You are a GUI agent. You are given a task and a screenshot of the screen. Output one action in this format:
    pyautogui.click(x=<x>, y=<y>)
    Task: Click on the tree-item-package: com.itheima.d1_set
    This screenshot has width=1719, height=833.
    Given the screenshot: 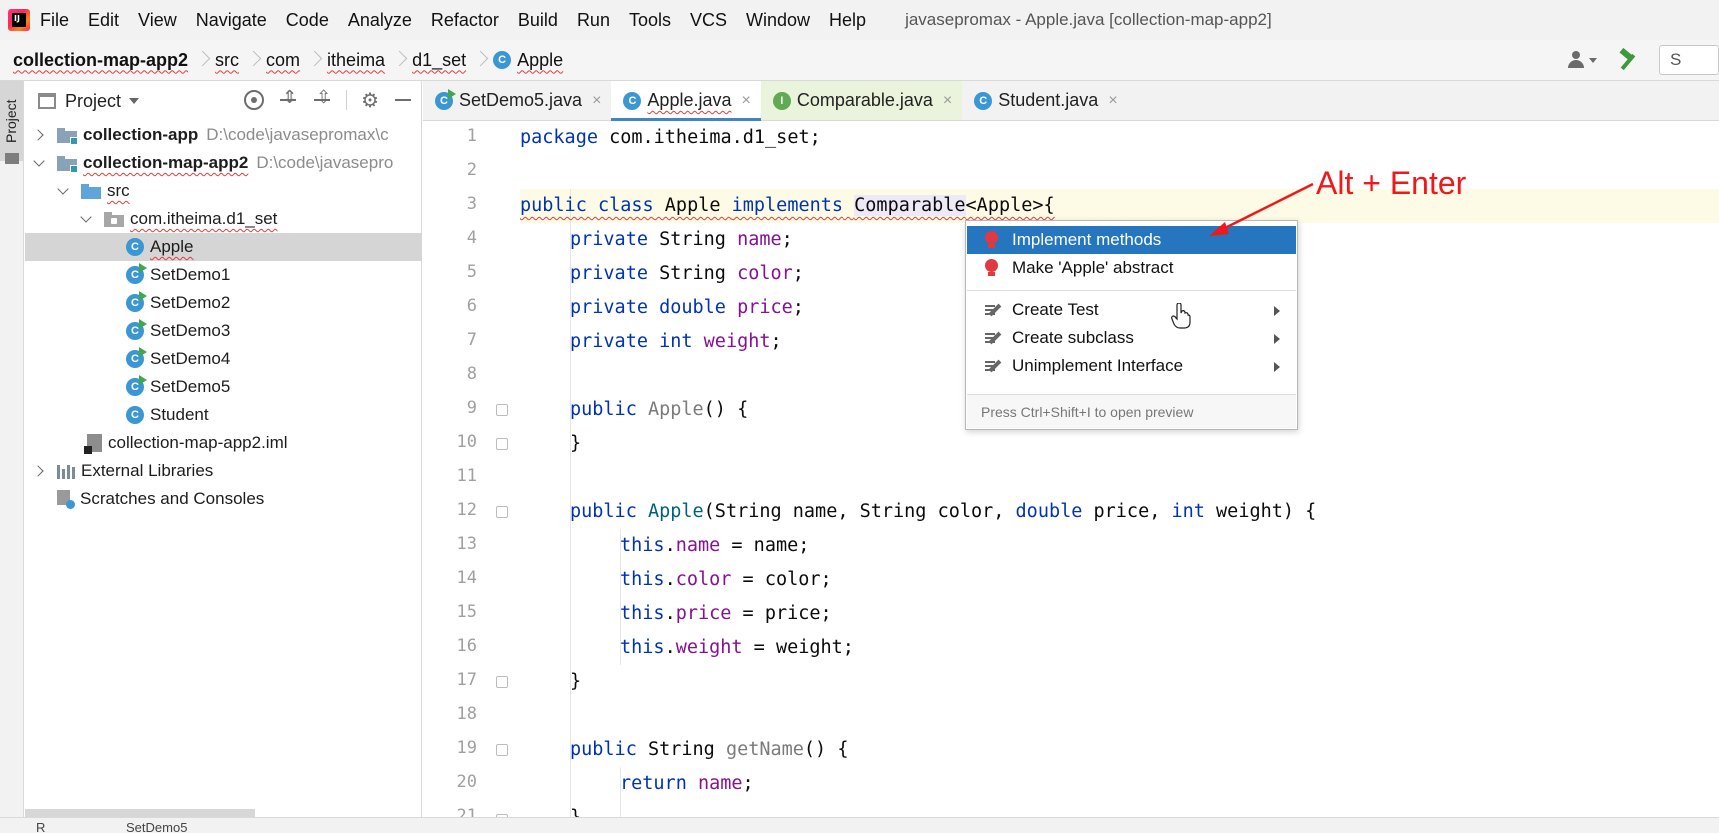 What is the action you would take?
    pyautogui.click(x=223, y=219)
    